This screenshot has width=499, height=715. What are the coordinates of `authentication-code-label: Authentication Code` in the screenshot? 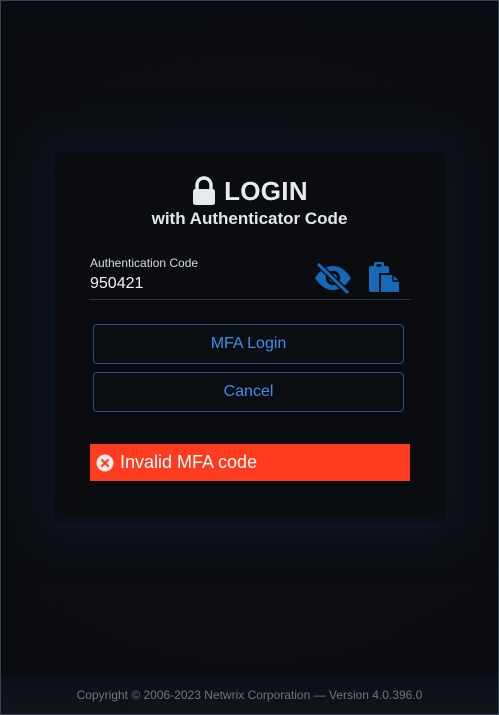 It's located at (144, 263).